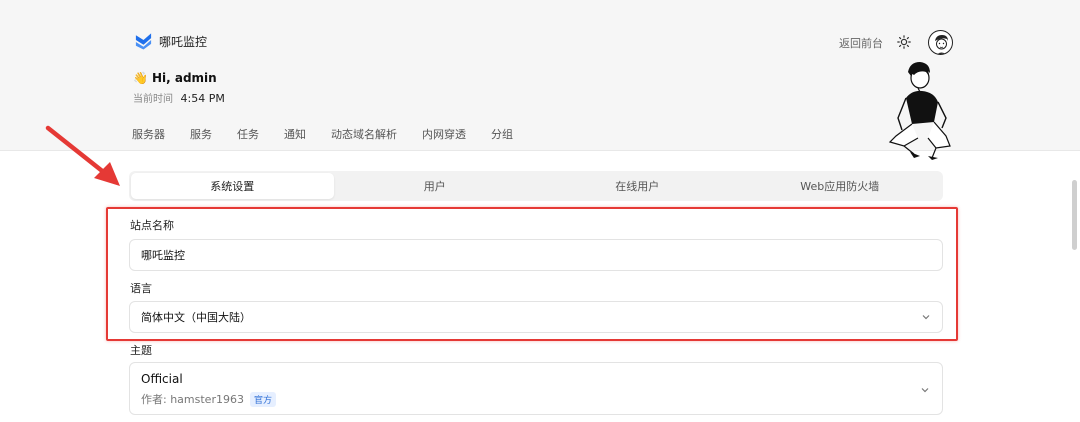  What do you see at coordinates (184, 78) in the screenshot?
I see `greeting-text: Hi, admin` at bounding box center [184, 78].